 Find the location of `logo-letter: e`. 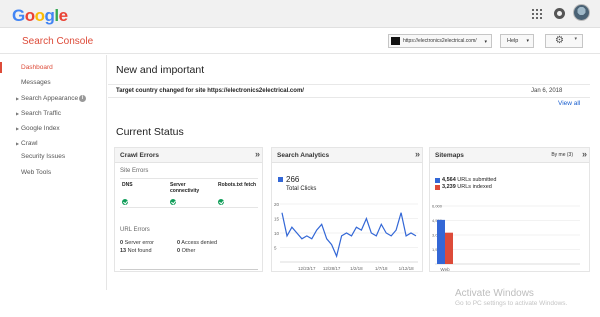

logo-letter: e is located at coordinates (63, 15).